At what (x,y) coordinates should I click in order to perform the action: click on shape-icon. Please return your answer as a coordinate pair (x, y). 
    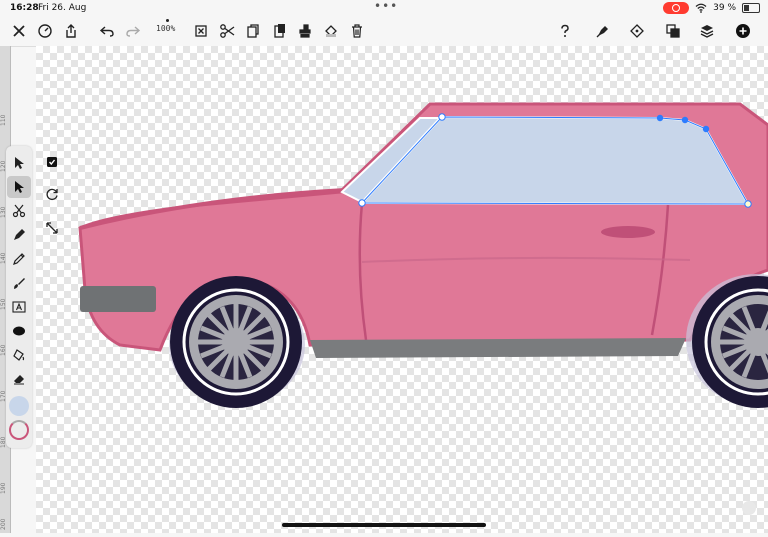
    Looking at the image, I should click on (19, 331).